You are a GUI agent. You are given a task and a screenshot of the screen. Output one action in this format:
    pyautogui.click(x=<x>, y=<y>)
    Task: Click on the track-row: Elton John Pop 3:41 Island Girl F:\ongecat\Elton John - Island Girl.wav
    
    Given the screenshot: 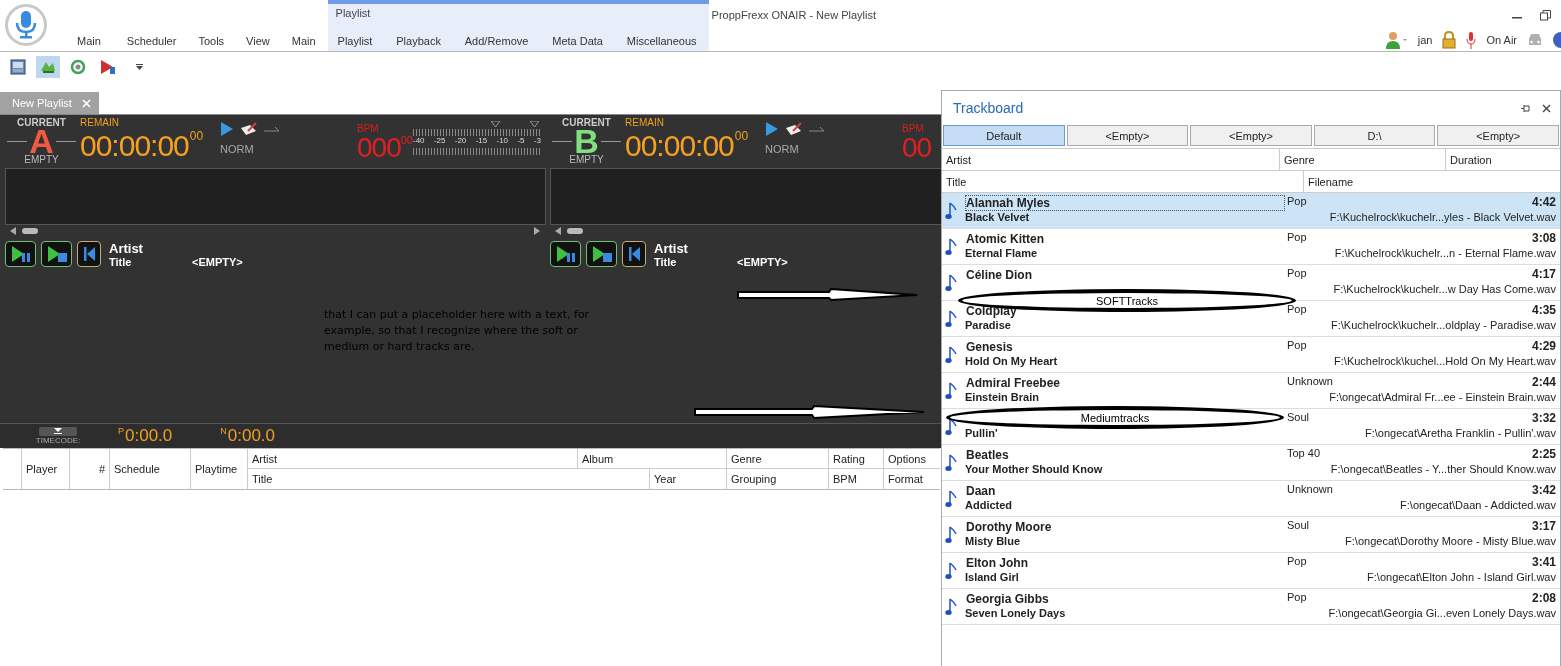 What is the action you would take?
    pyautogui.click(x=1251, y=571)
    